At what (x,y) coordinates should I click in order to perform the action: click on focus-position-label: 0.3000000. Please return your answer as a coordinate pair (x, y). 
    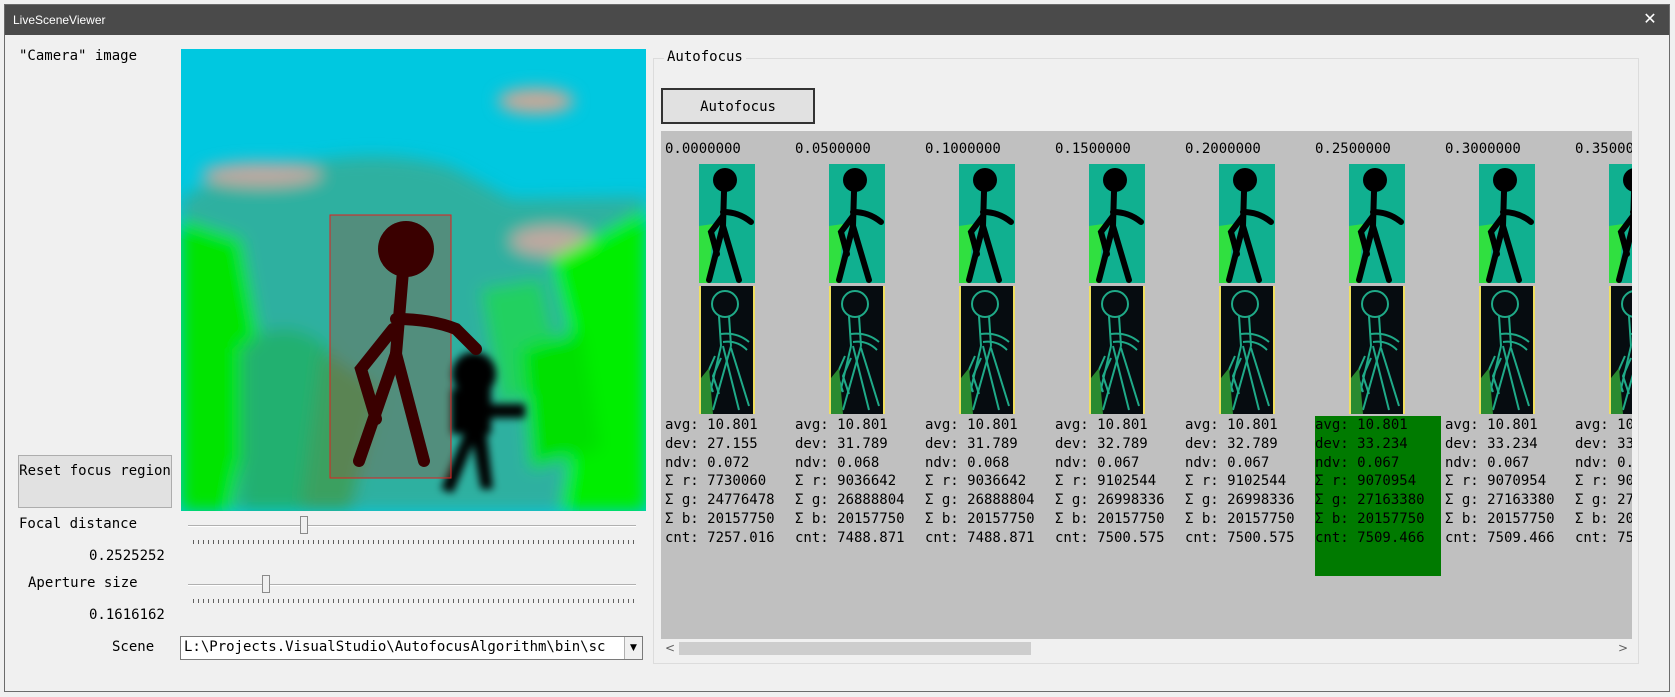
    Looking at the image, I should click on (1483, 149).